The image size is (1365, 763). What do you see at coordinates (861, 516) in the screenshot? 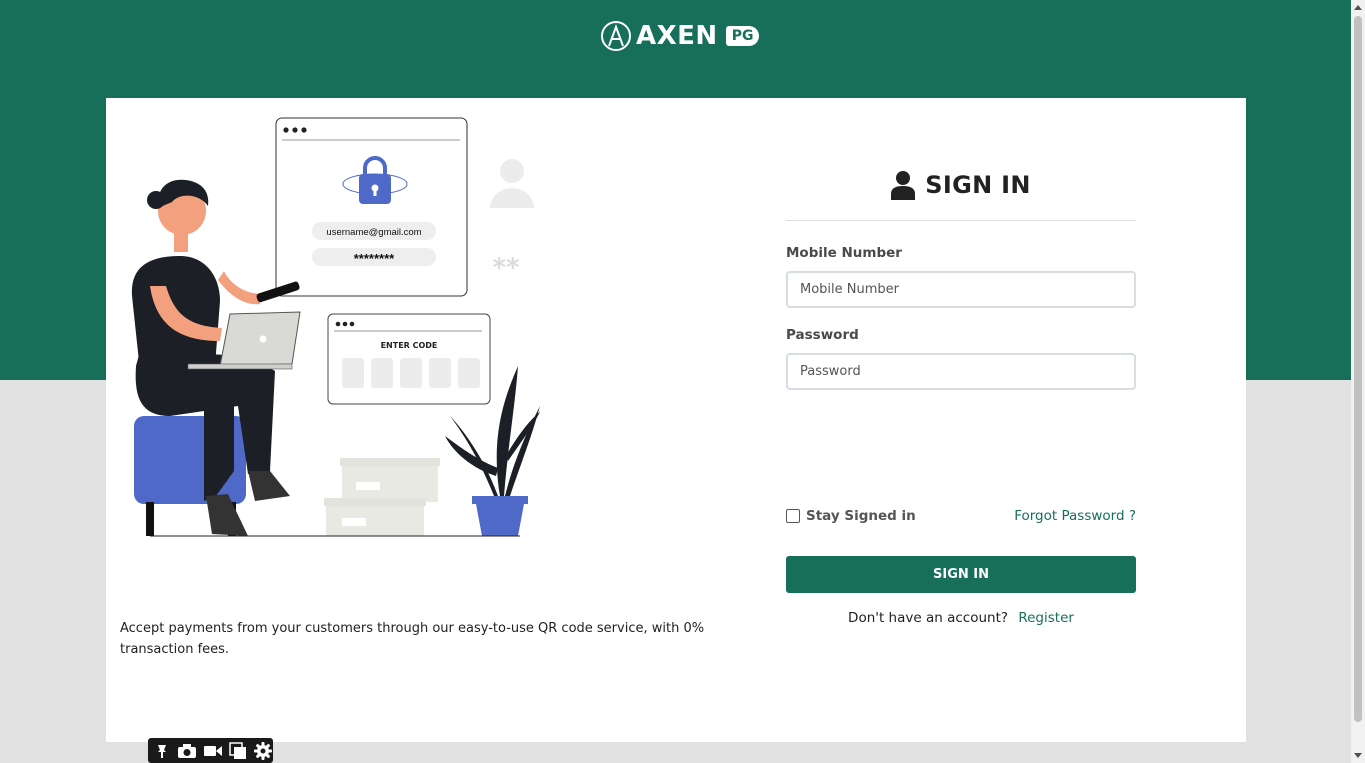
I see `stay-signed-in-label: Stay Signed in` at bounding box center [861, 516].